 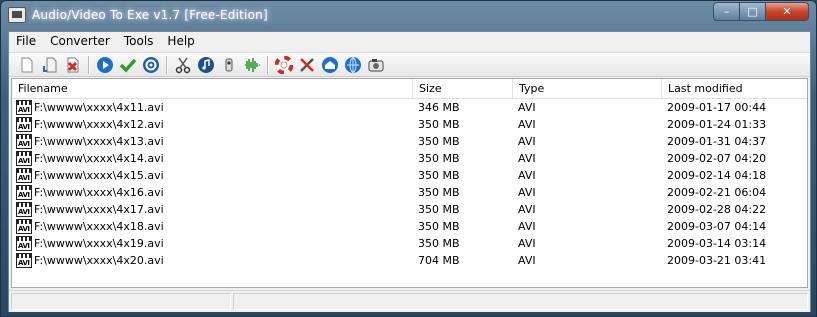 I want to click on menu-help: Help, so click(x=180, y=41).